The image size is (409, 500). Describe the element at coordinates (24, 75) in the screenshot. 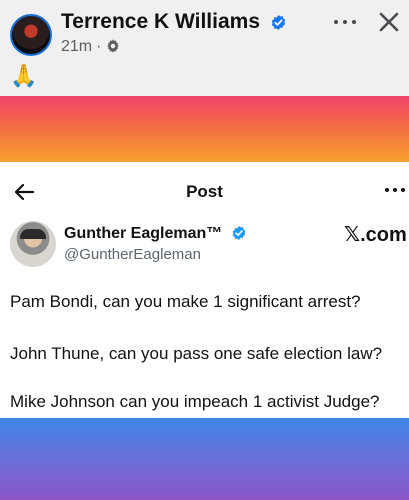

I see `post-text: 🙏` at that location.